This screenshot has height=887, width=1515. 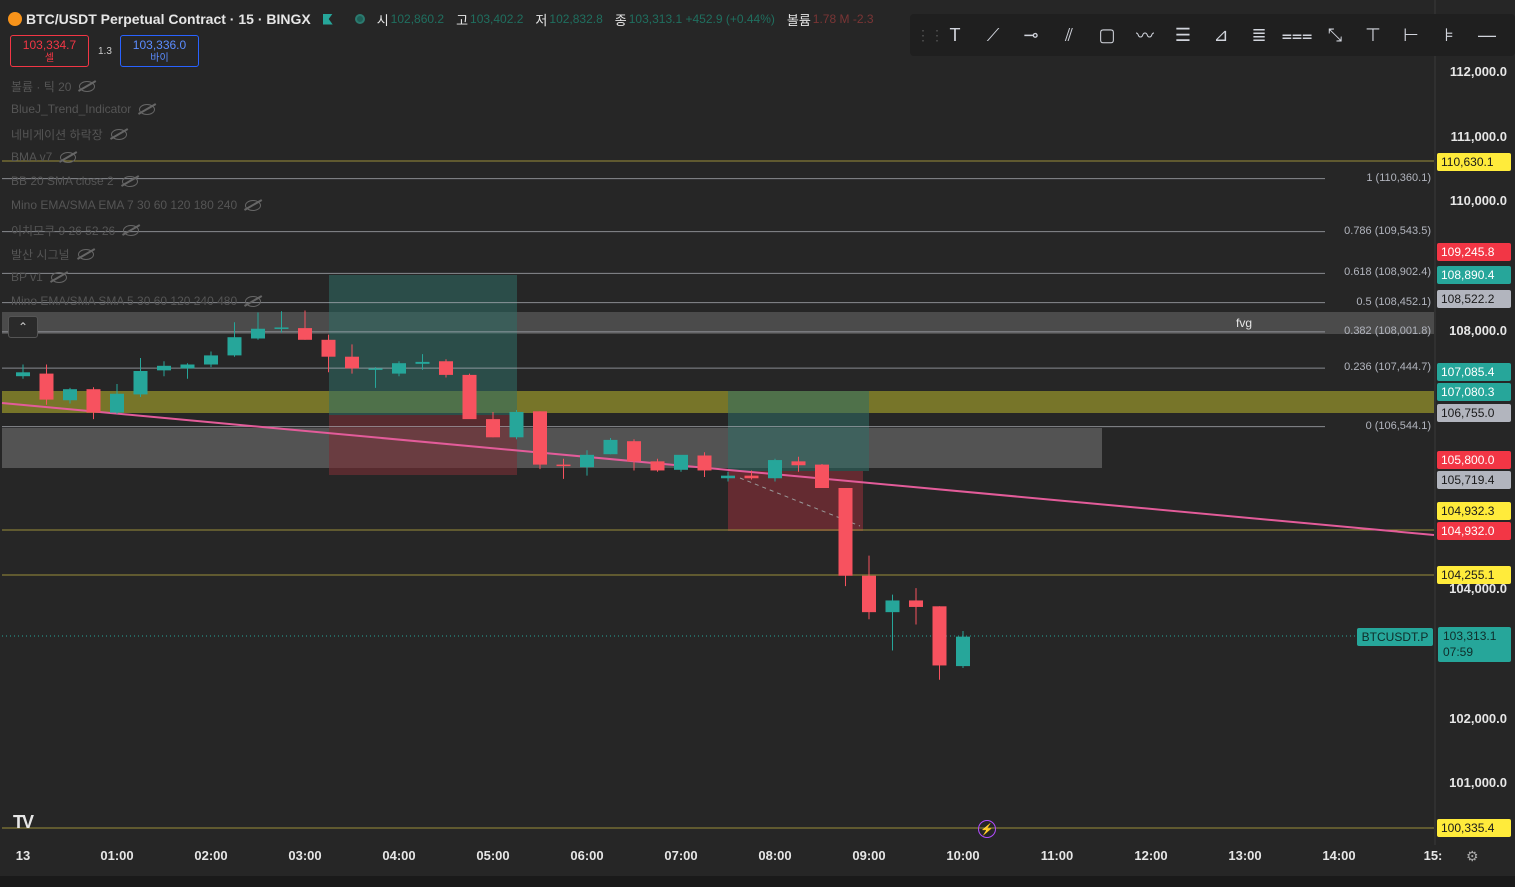 I want to click on price-label-green: 108,890.4, so click(x=1474, y=275).